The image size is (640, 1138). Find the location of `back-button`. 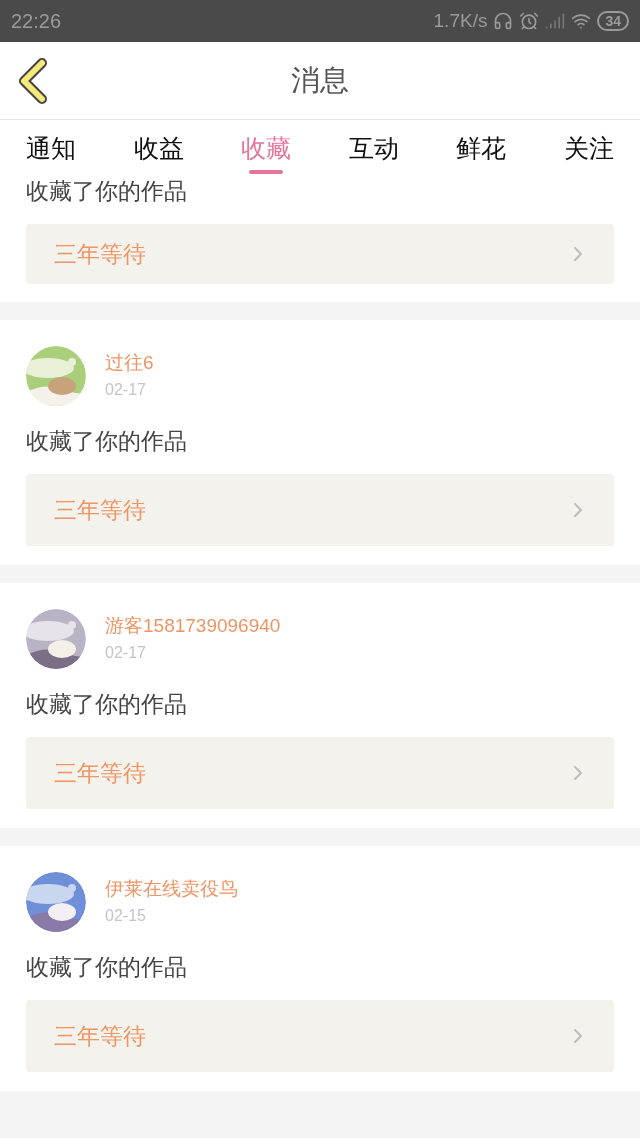

back-button is located at coordinates (33, 81).